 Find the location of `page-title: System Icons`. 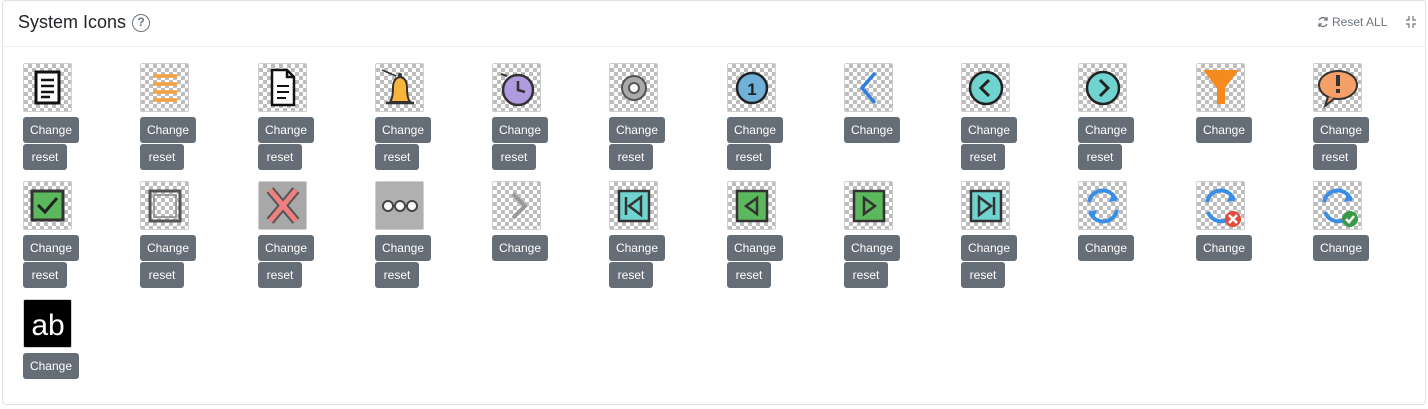

page-title: System Icons is located at coordinates (72, 22).